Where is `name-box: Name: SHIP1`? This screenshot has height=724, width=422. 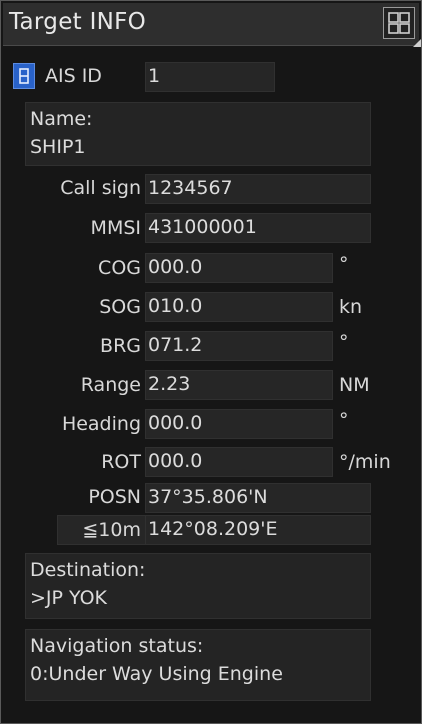
name-box: Name: SHIP1 is located at coordinates (198, 134).